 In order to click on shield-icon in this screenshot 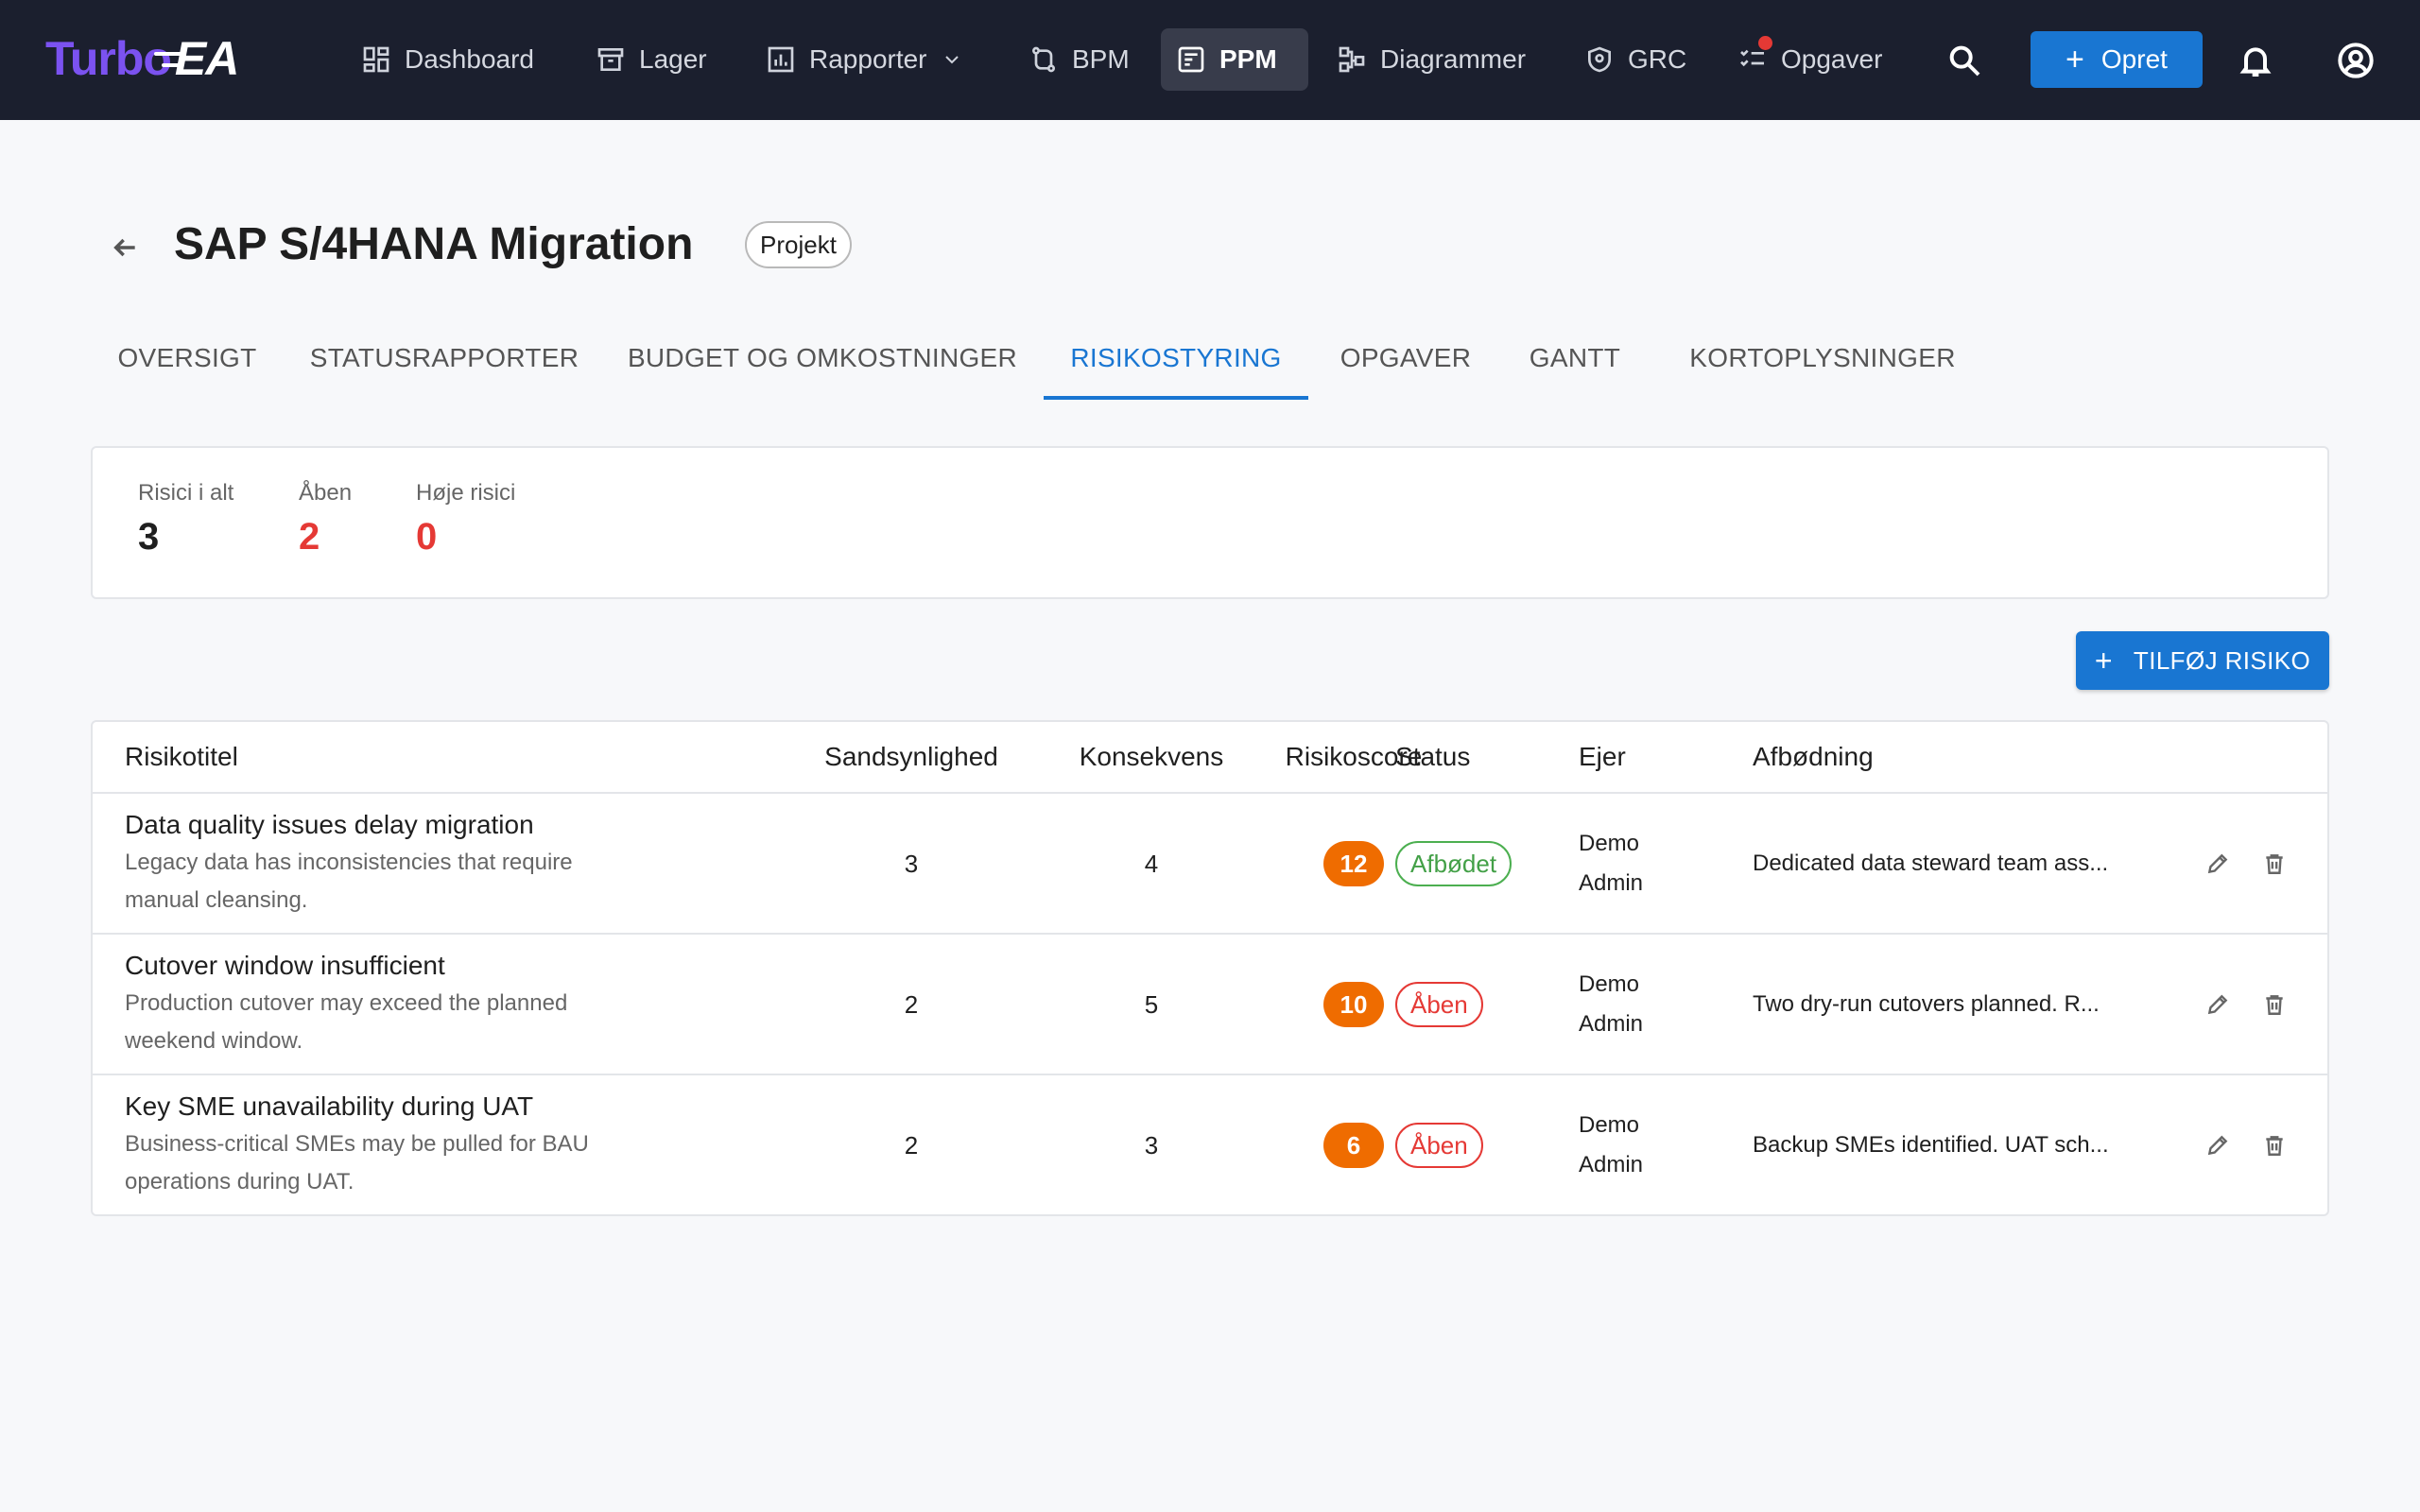, I will do `click(1599, 59)`.